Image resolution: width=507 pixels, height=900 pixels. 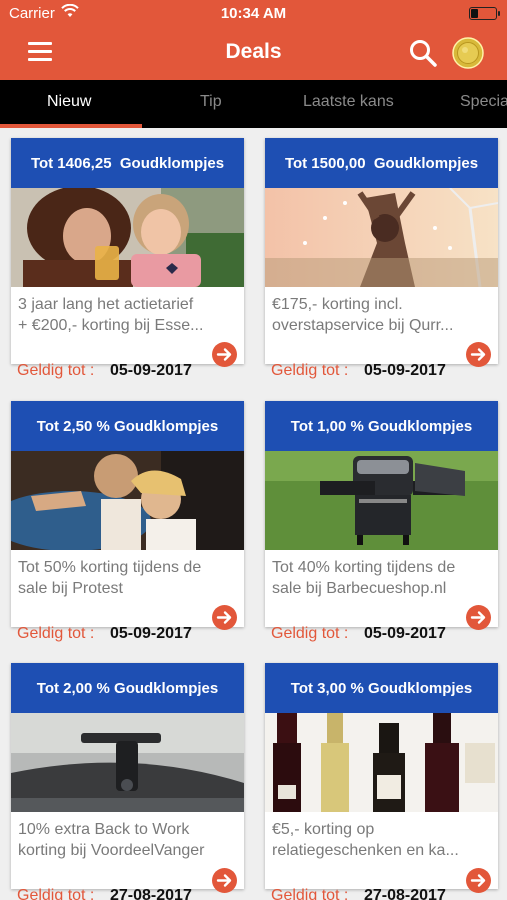 I want to click on celebration-windmill-photo, so click(x=381, y=237).